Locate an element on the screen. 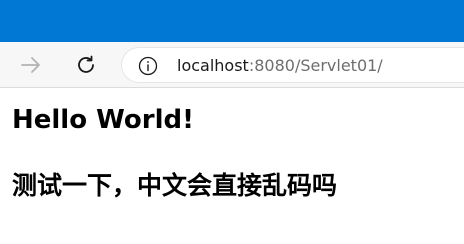 This screenshot has height=244, width=464. info-icon is located at coordinates (148, 66).